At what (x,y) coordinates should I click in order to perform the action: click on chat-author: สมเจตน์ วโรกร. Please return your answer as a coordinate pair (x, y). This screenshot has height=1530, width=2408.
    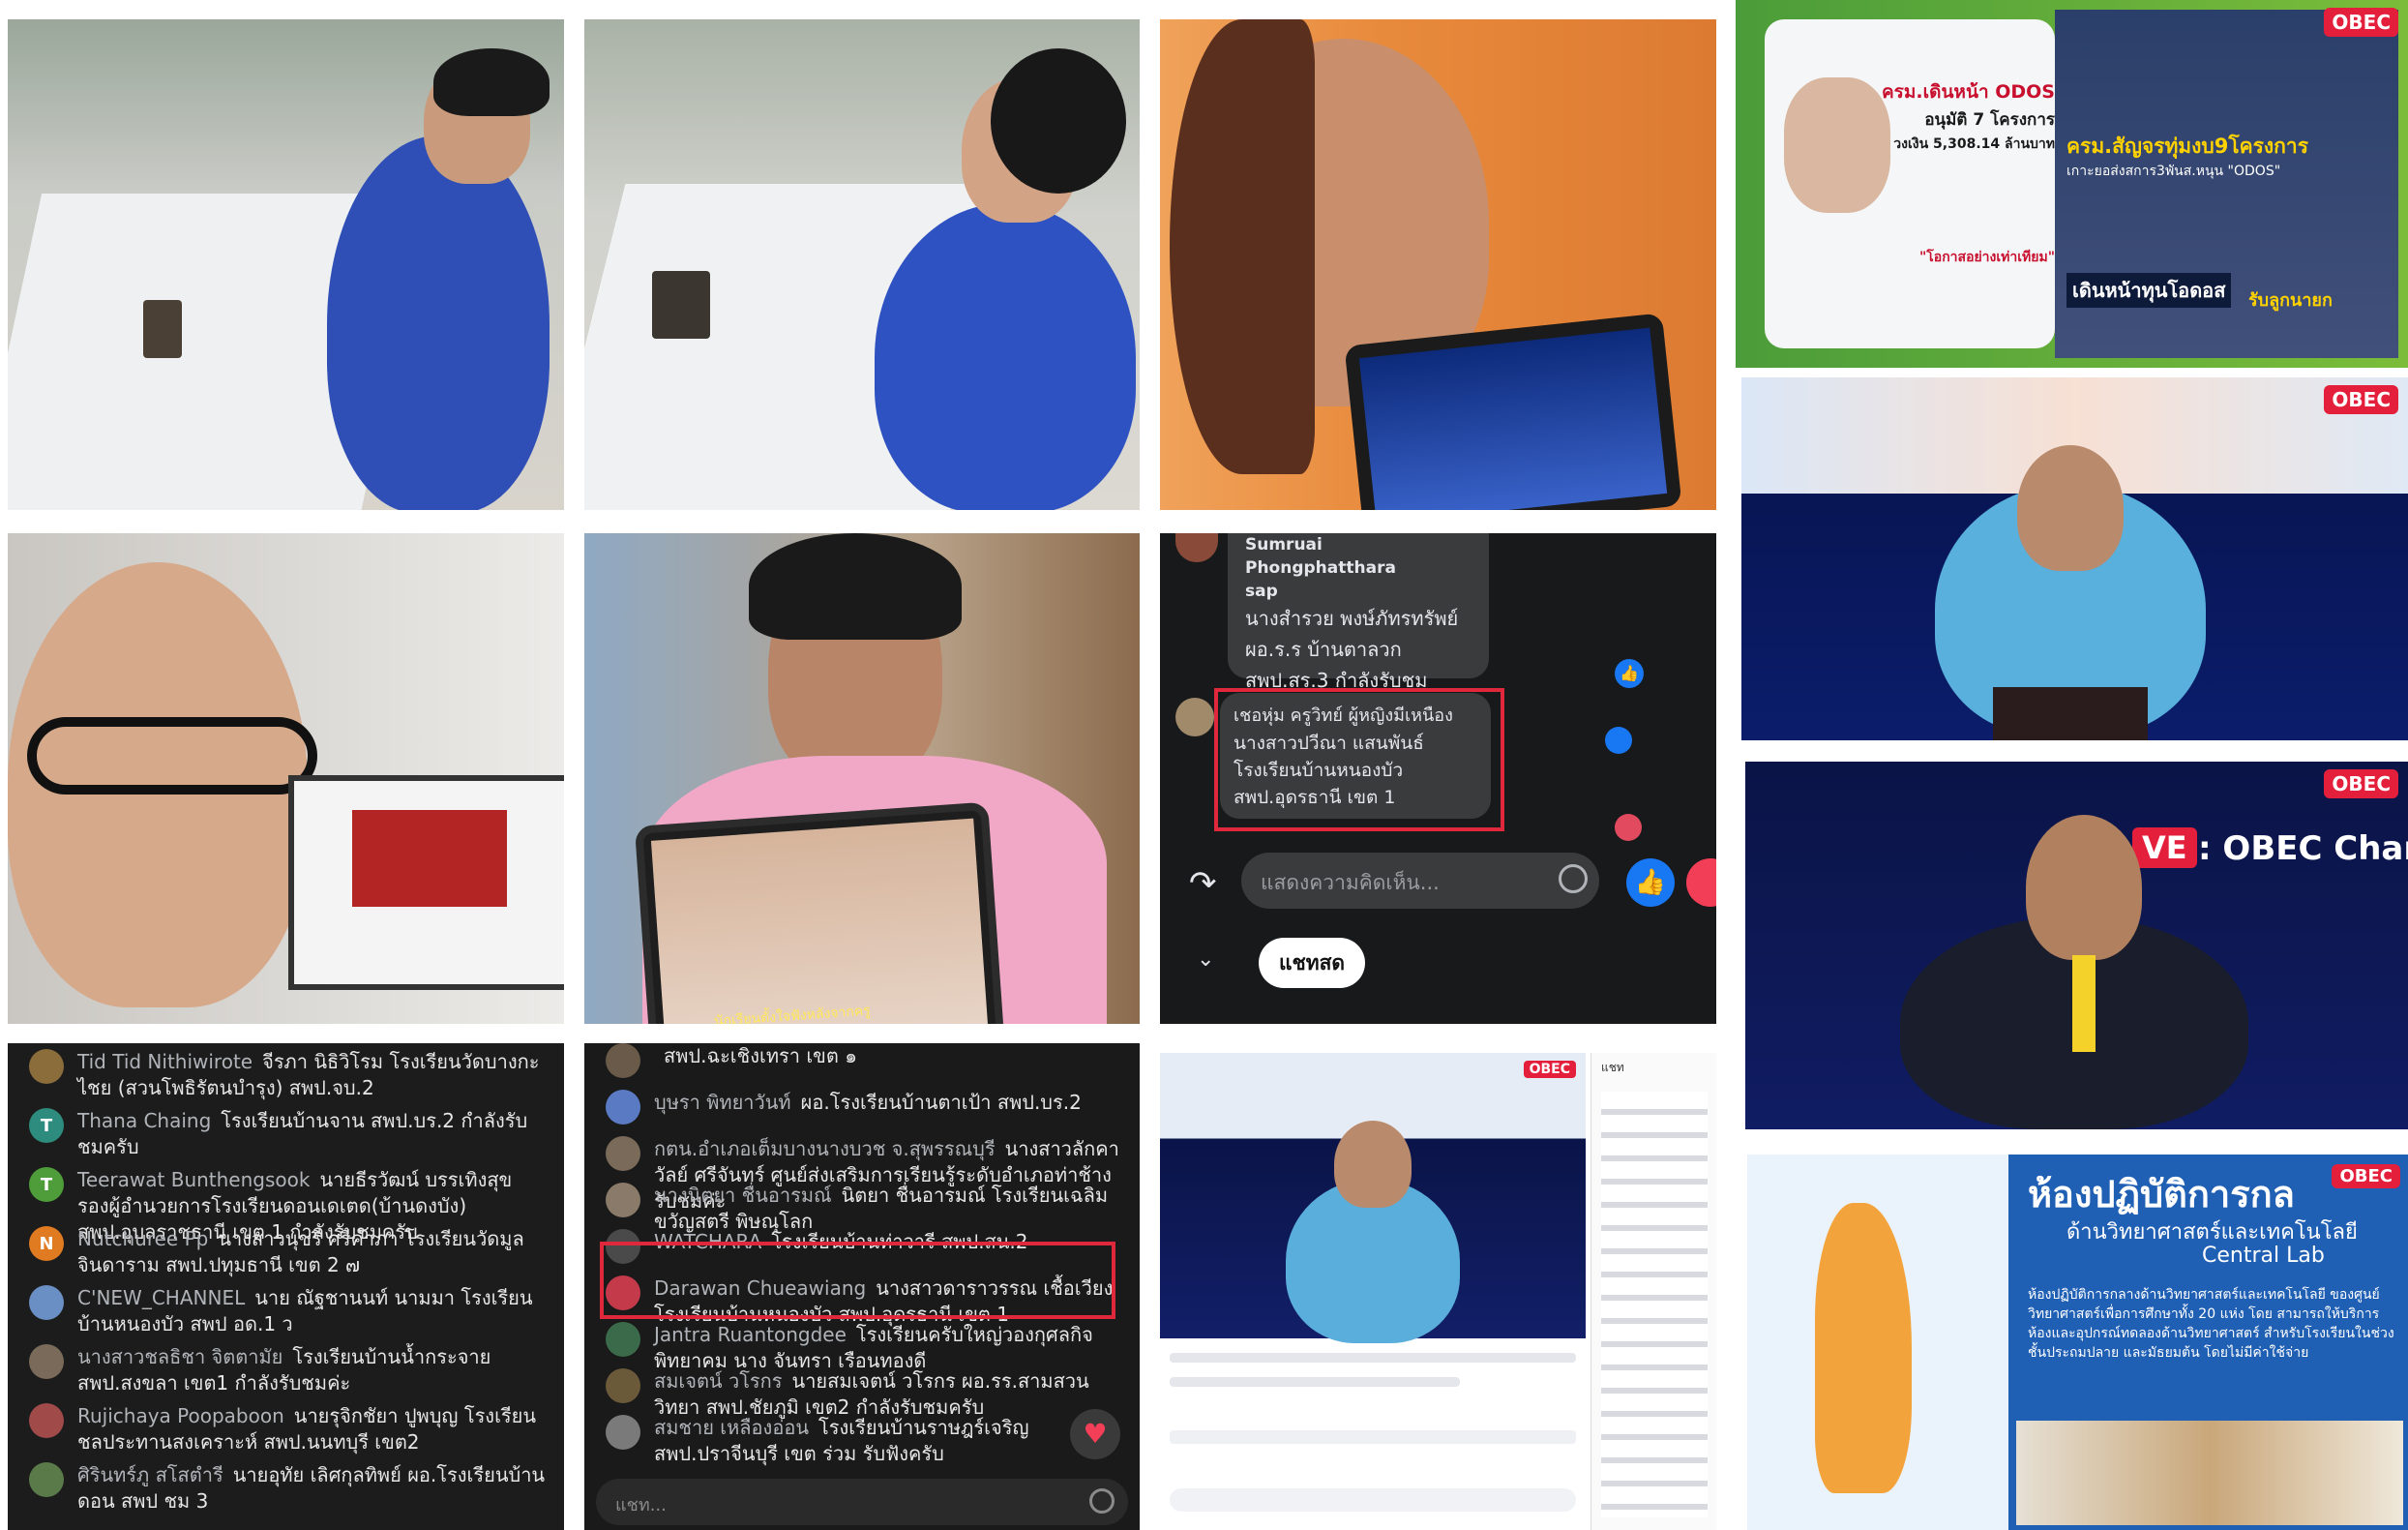
    Looking at the image, I should click on (718, 1381).